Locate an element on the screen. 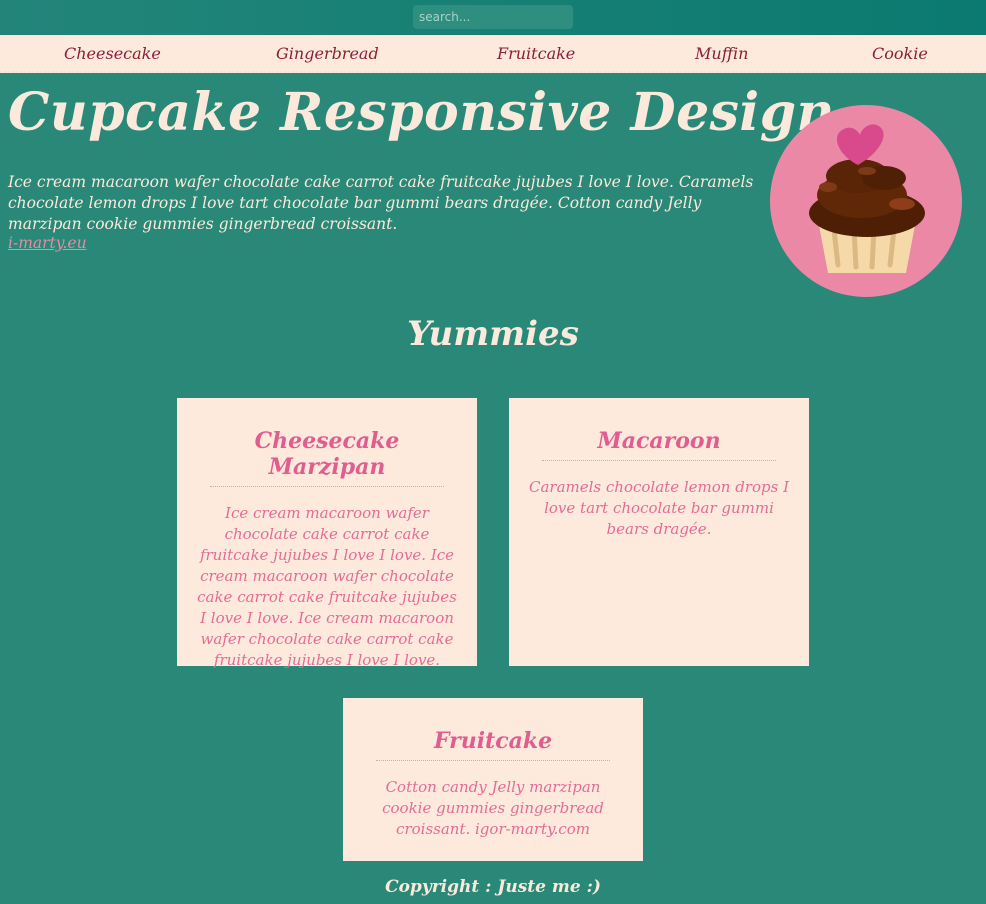 The height and width of the screenshot is (904, 986). card-title: Fruitcake is located at coordinates (493, 744).